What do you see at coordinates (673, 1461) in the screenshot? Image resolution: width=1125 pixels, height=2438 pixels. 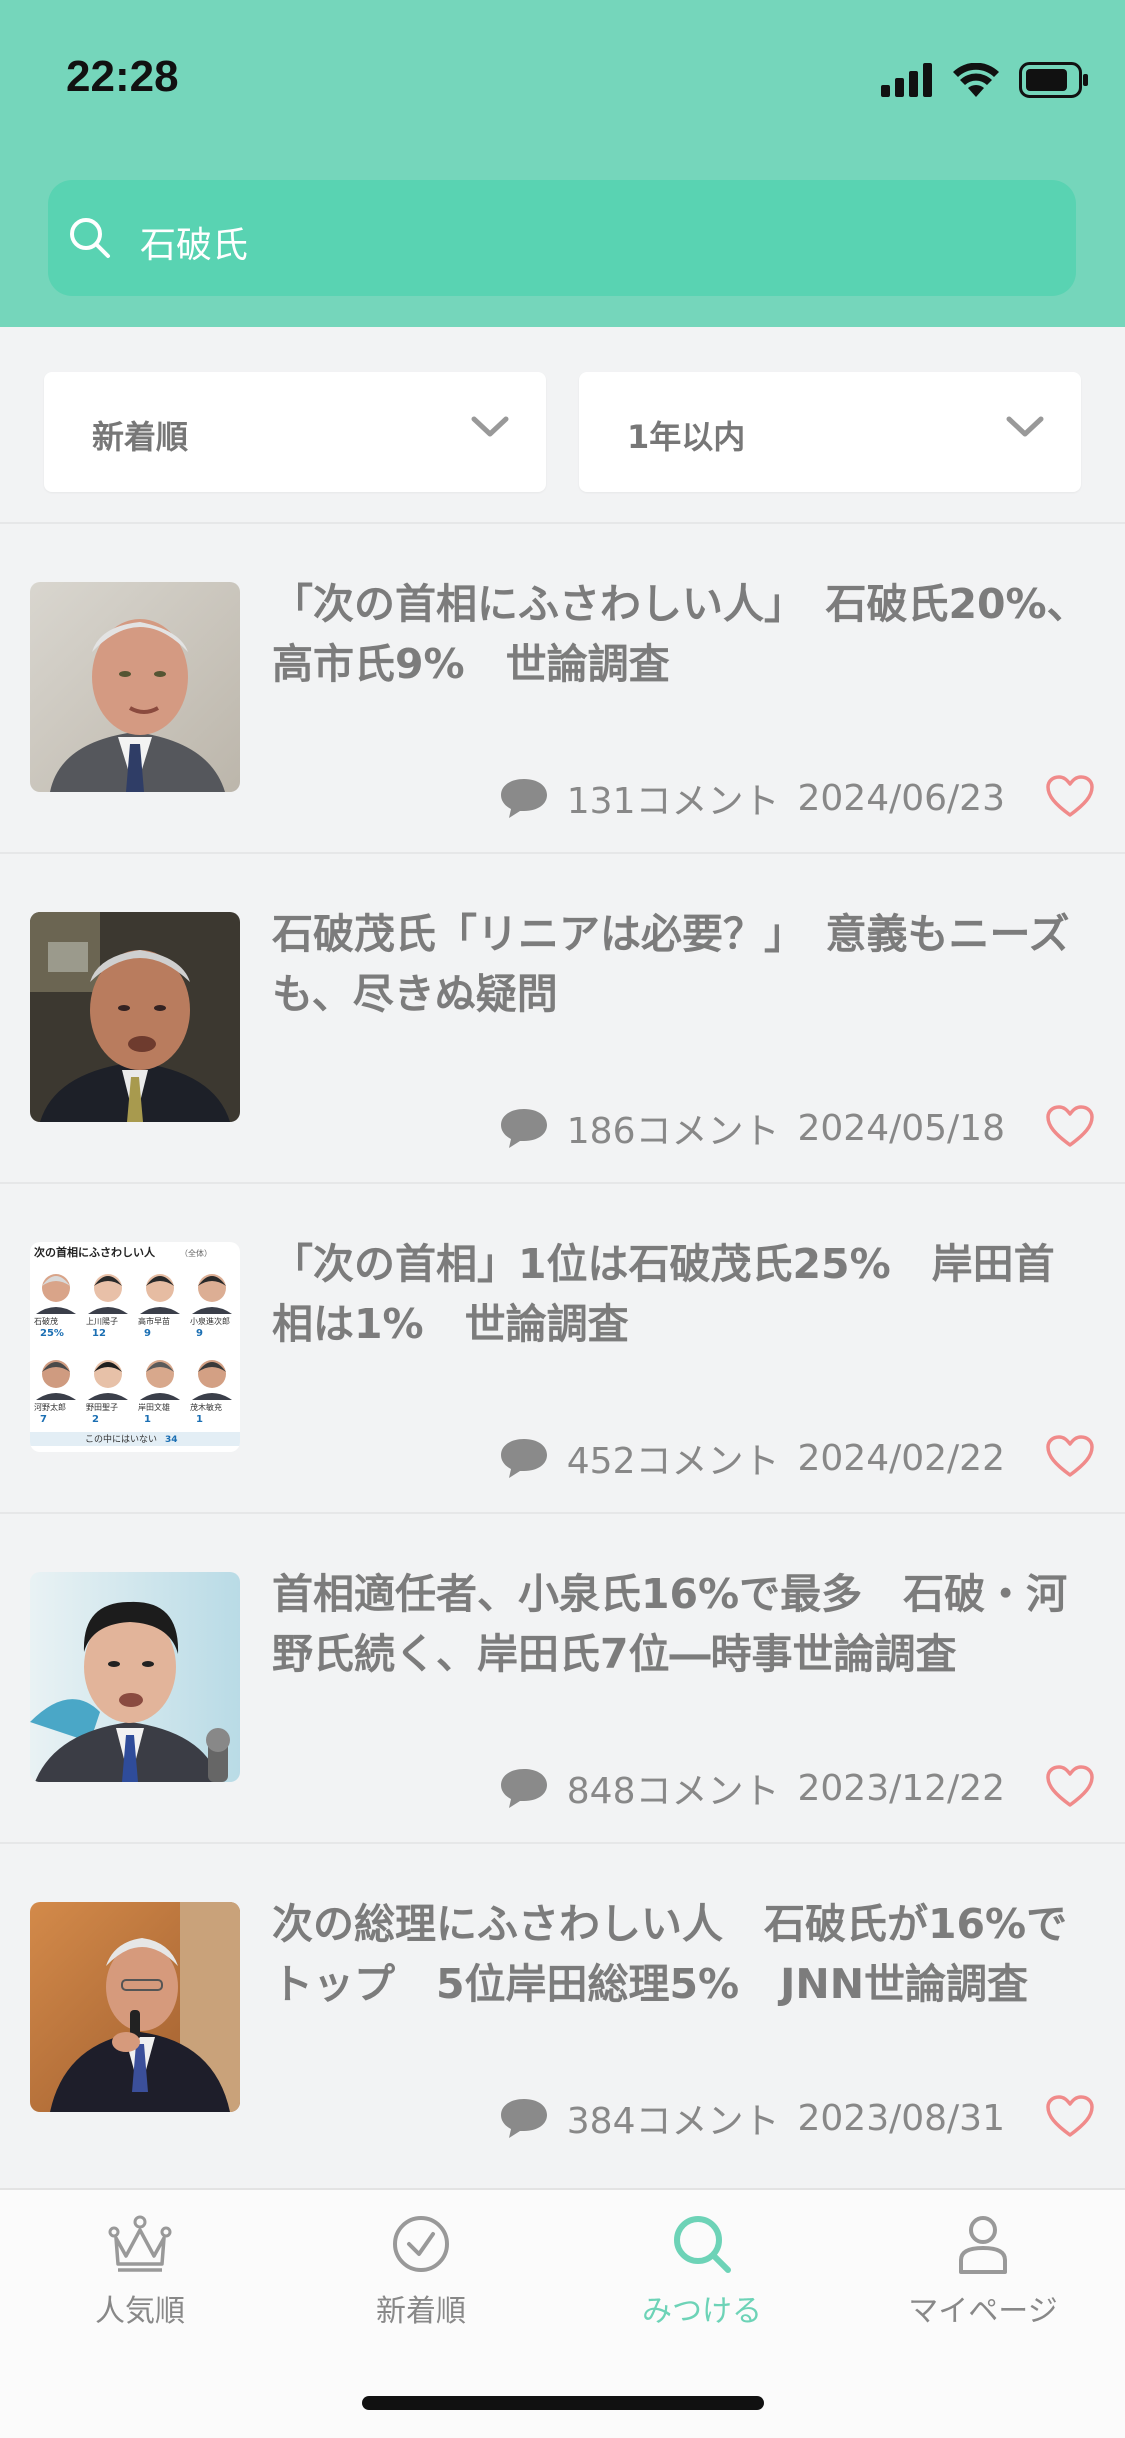 I see `comment-count: 452コメント` at bounding box center [673, 1461].